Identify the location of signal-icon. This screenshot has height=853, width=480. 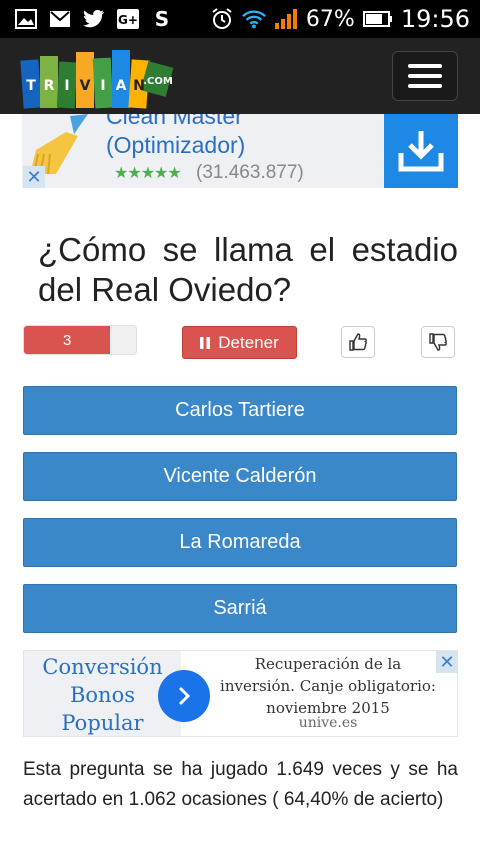
(286, 19).